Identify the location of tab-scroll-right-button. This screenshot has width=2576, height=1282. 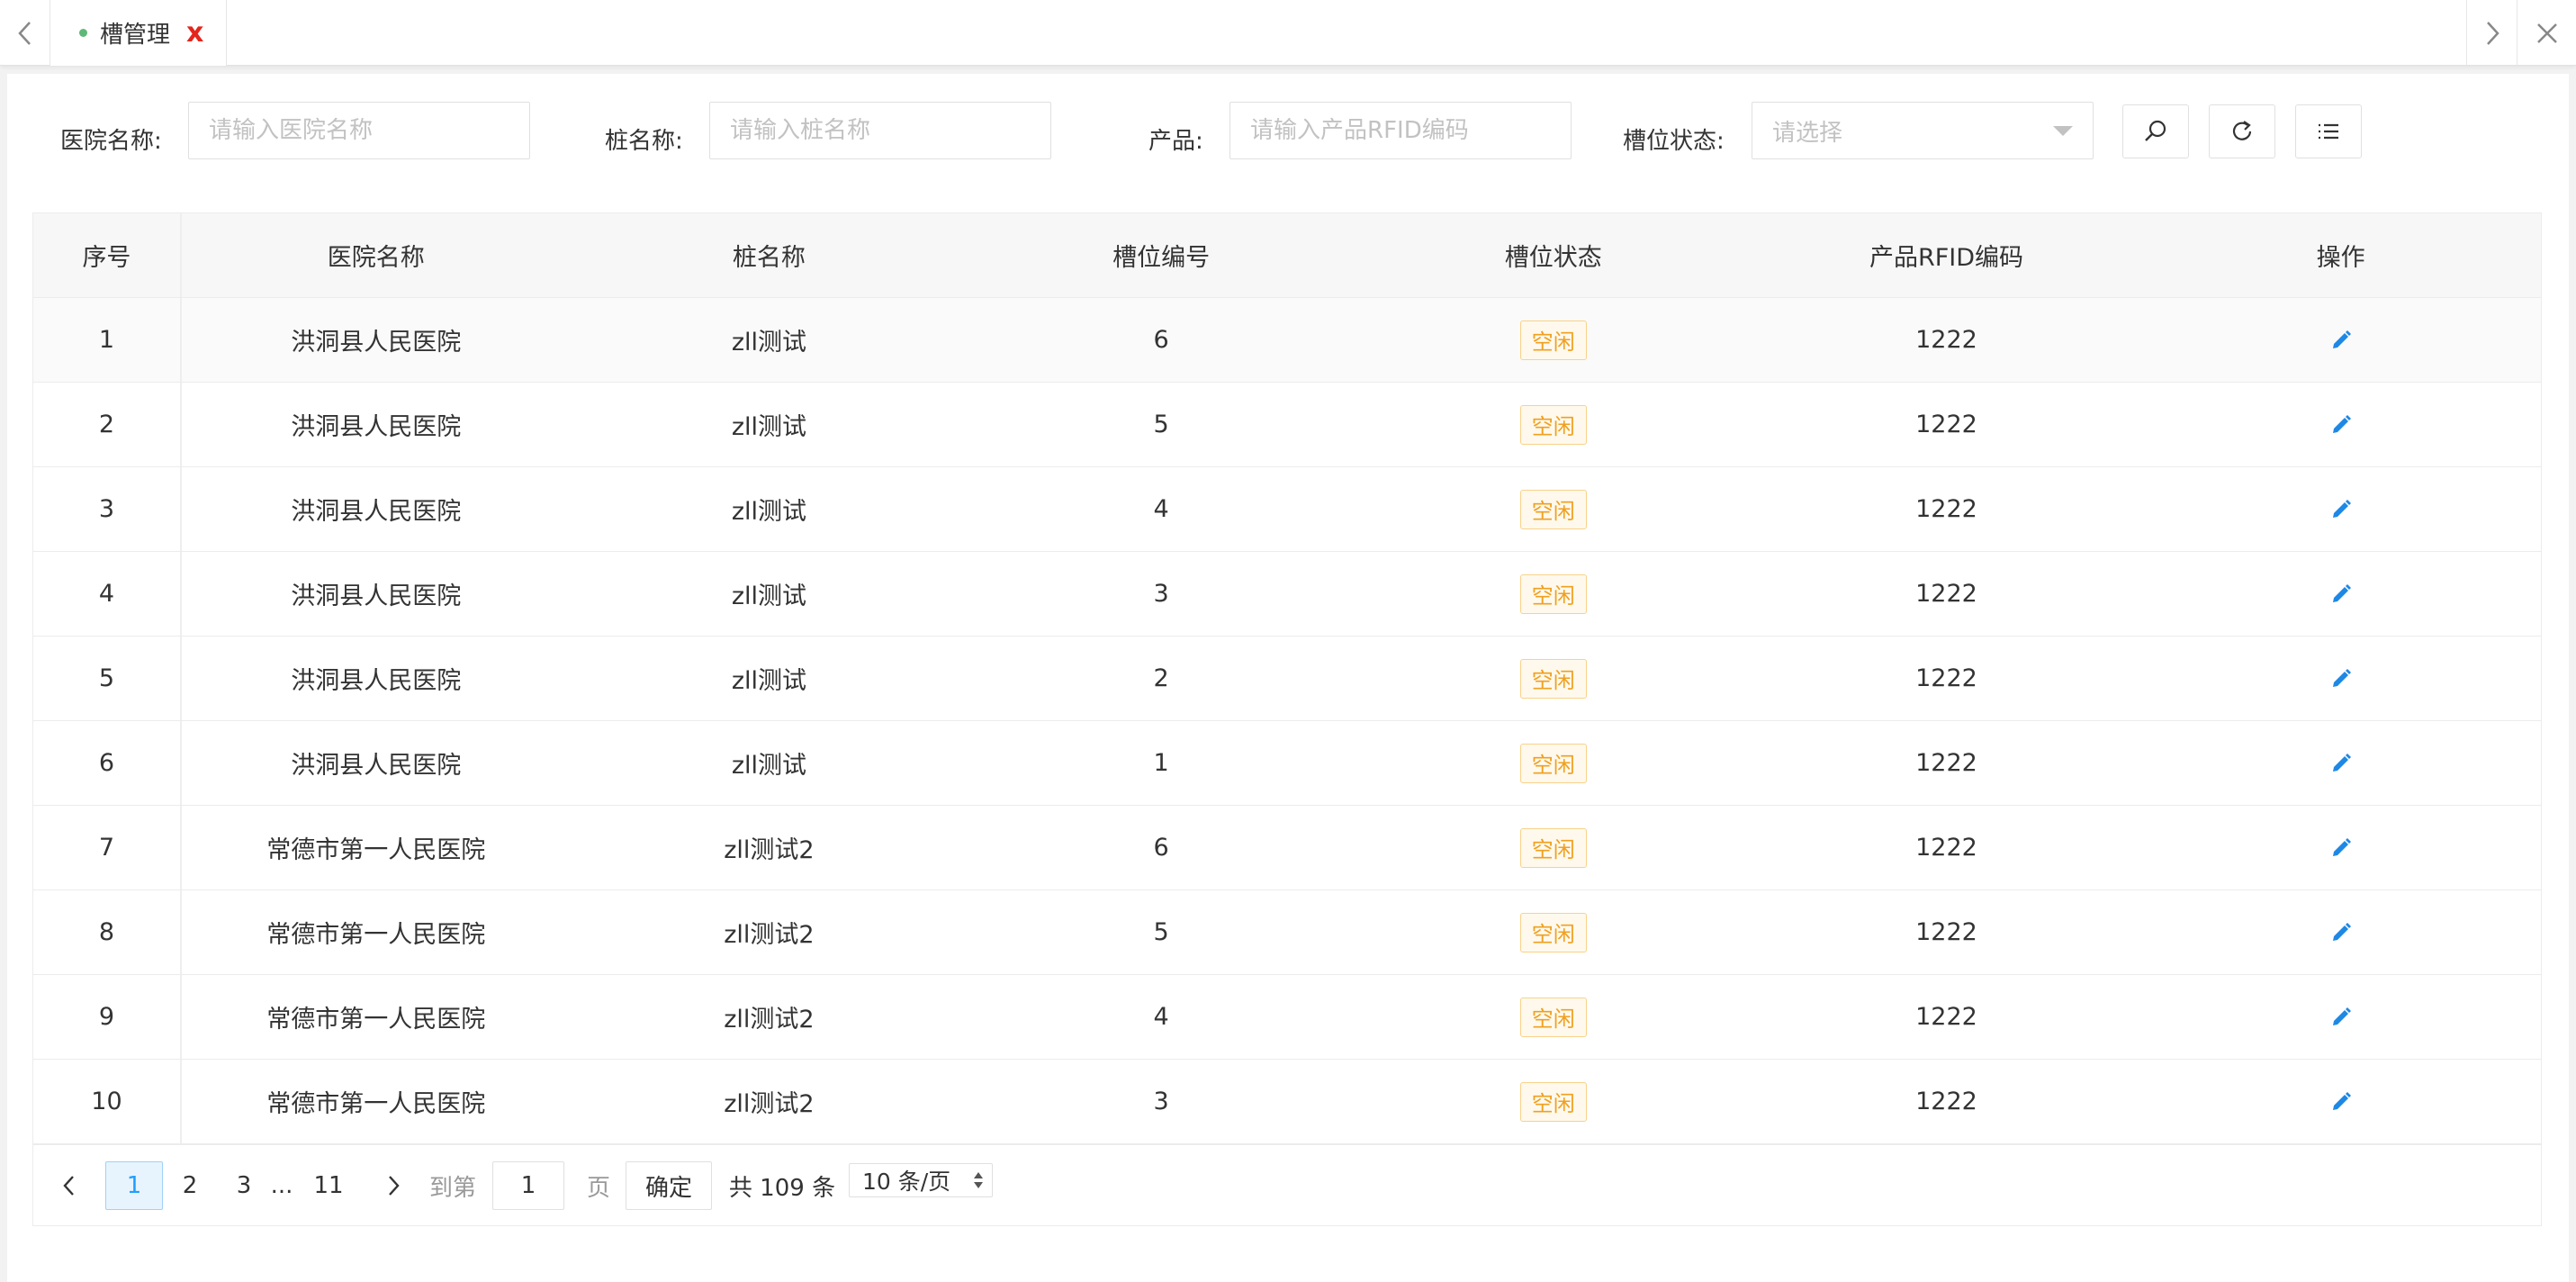
(2491, 33).